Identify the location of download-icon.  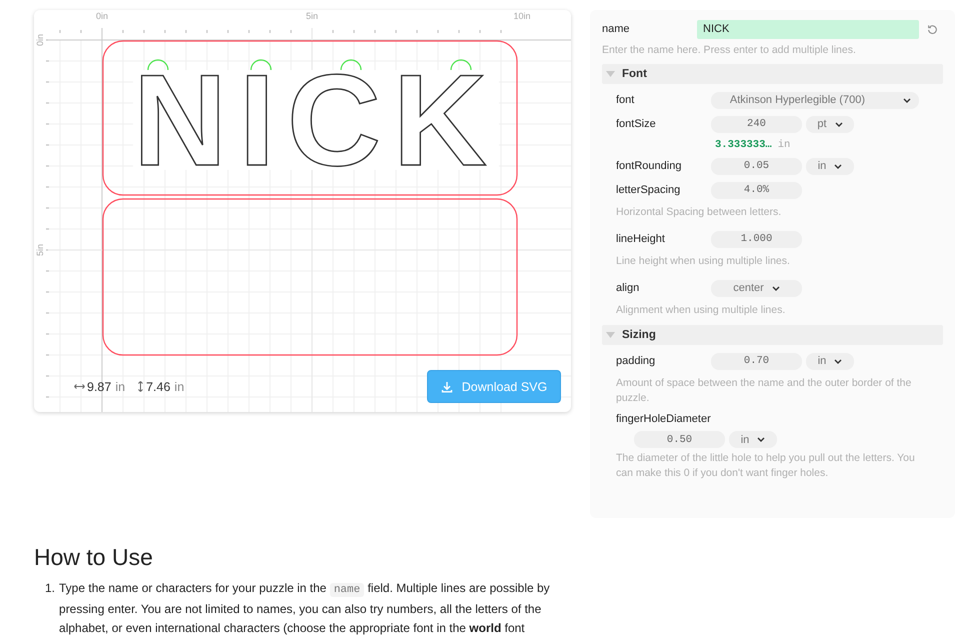
(446, 386).